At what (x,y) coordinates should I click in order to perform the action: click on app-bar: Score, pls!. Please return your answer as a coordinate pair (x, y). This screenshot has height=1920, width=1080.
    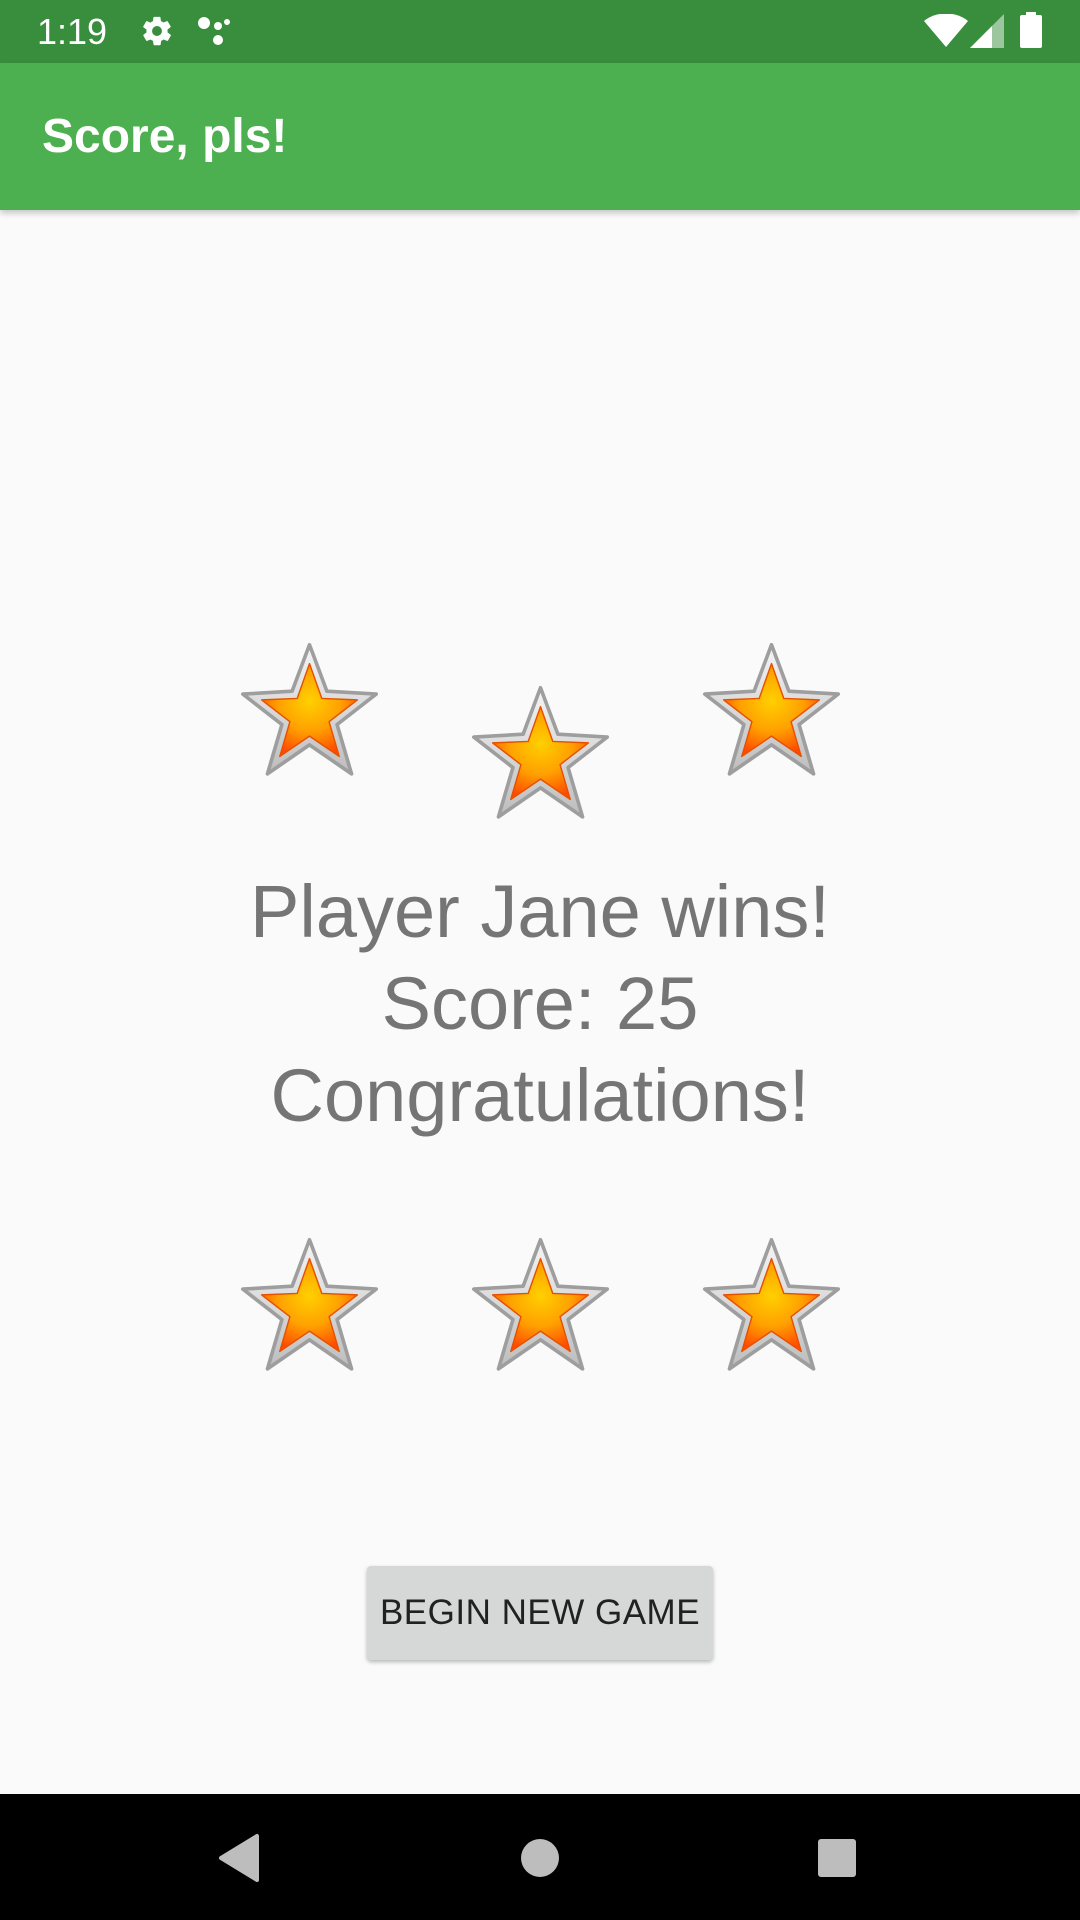
    Looking at the image, I should click on (540, 136).